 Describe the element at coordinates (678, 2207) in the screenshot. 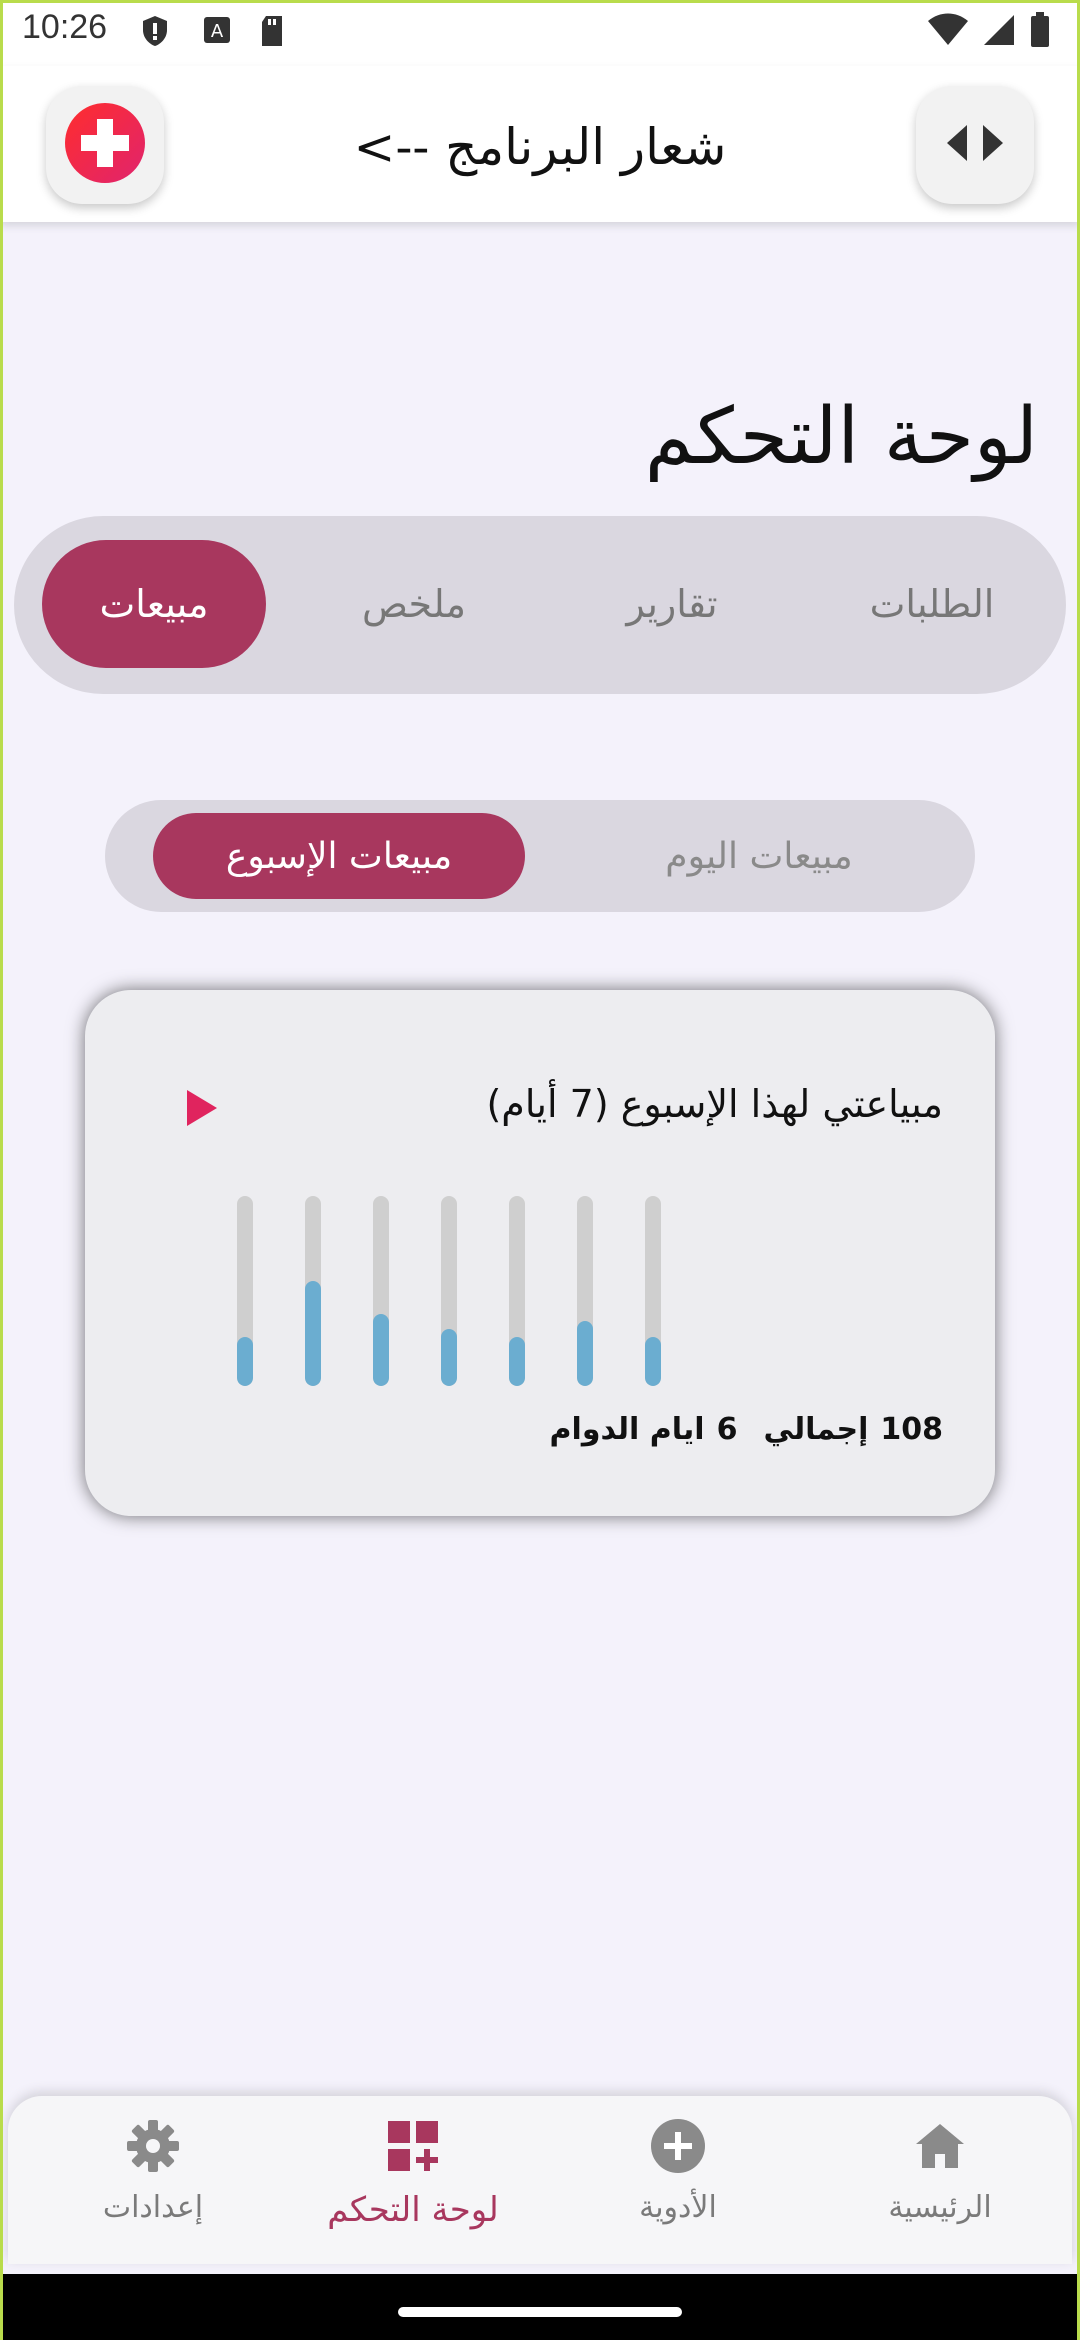

I see `nav-medicines-label: الأدوية` at that location.